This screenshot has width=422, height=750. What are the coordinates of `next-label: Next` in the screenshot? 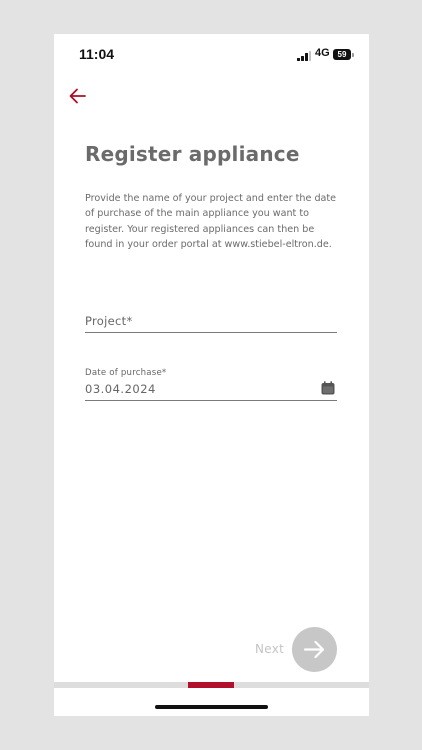 It's located at (269, 649).